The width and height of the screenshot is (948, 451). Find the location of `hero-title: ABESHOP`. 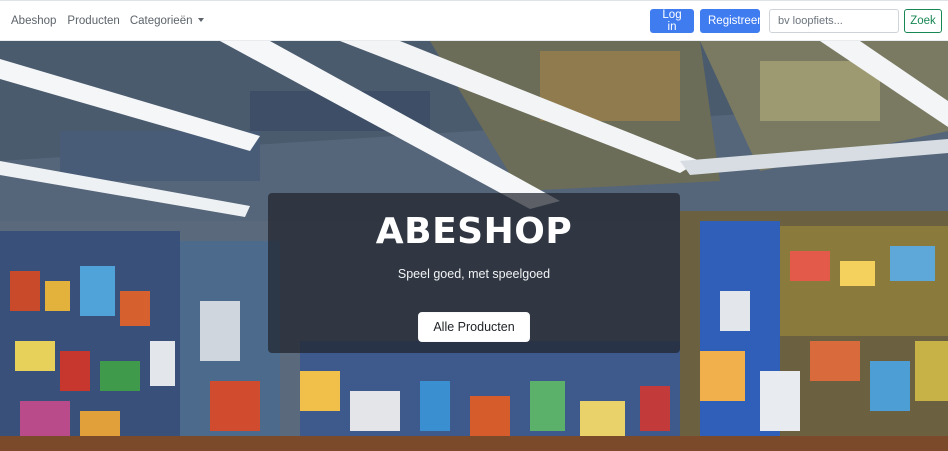

hero-title: ABESHOP is located at coordinates (474, 231).